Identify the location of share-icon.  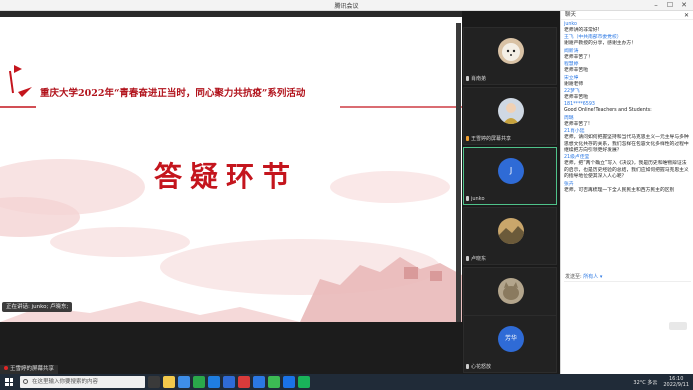
(467, 138).